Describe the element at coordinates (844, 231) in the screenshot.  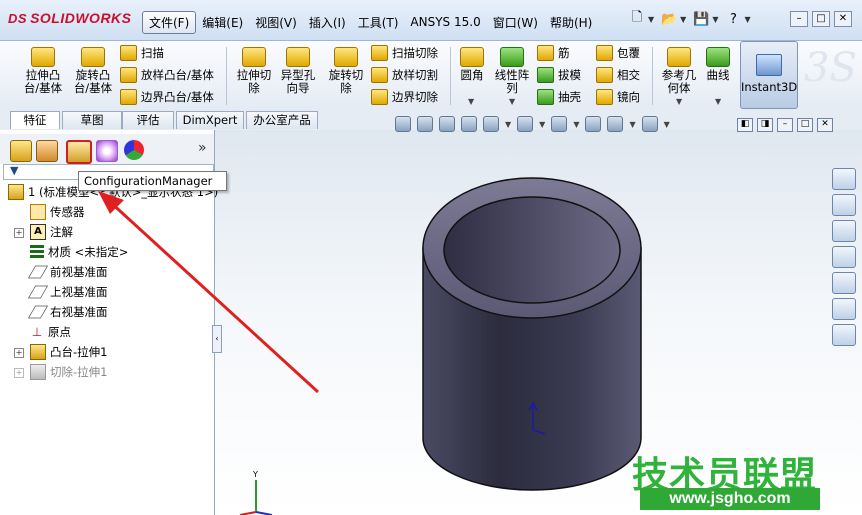
I see `design-library-icon` at that location.